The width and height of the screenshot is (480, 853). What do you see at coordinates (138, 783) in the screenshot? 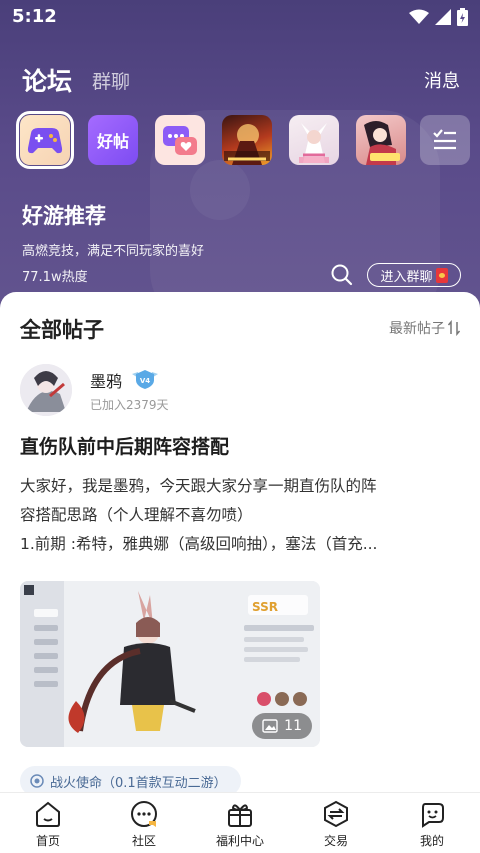
I see `game-tag-label: 战火使命（0.1首款互动二游）` at bounding box center [138, 783].